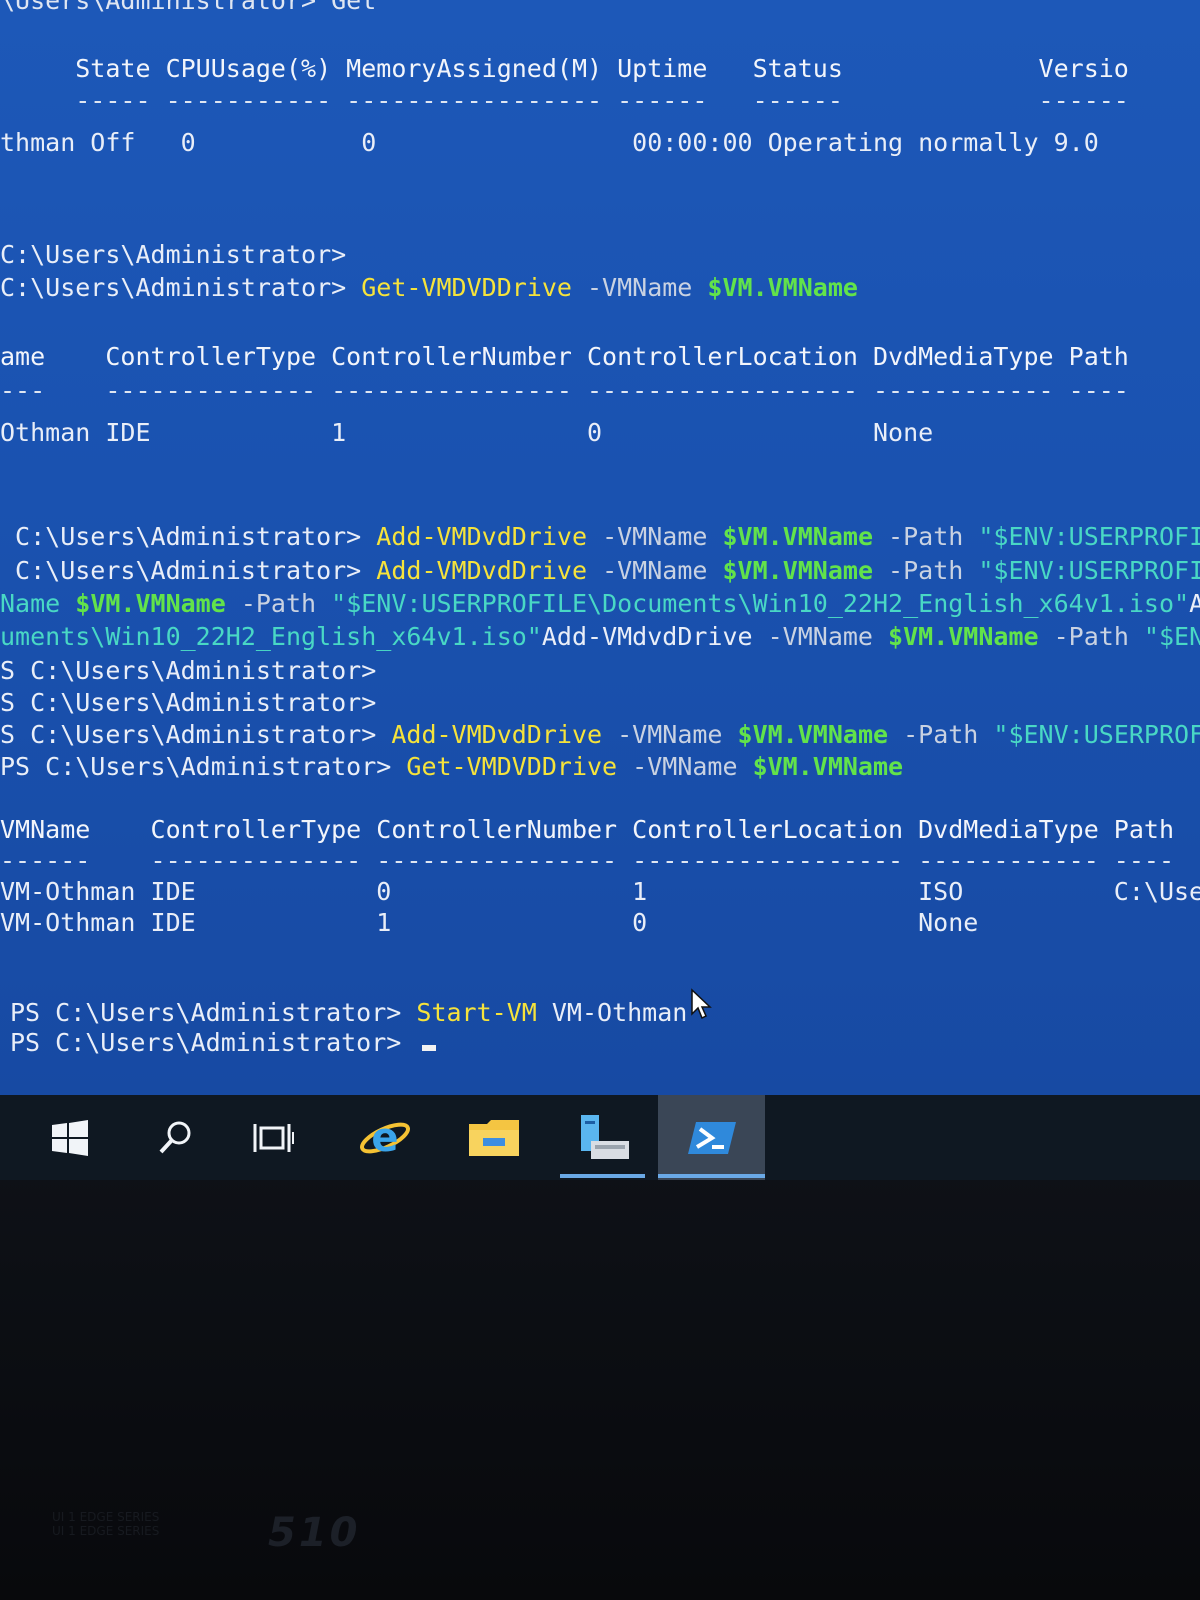  Describe the element at coordinates (466, 287) in the screenshot. I see `cmdlet: Get-VMDVDDrive` at that location.